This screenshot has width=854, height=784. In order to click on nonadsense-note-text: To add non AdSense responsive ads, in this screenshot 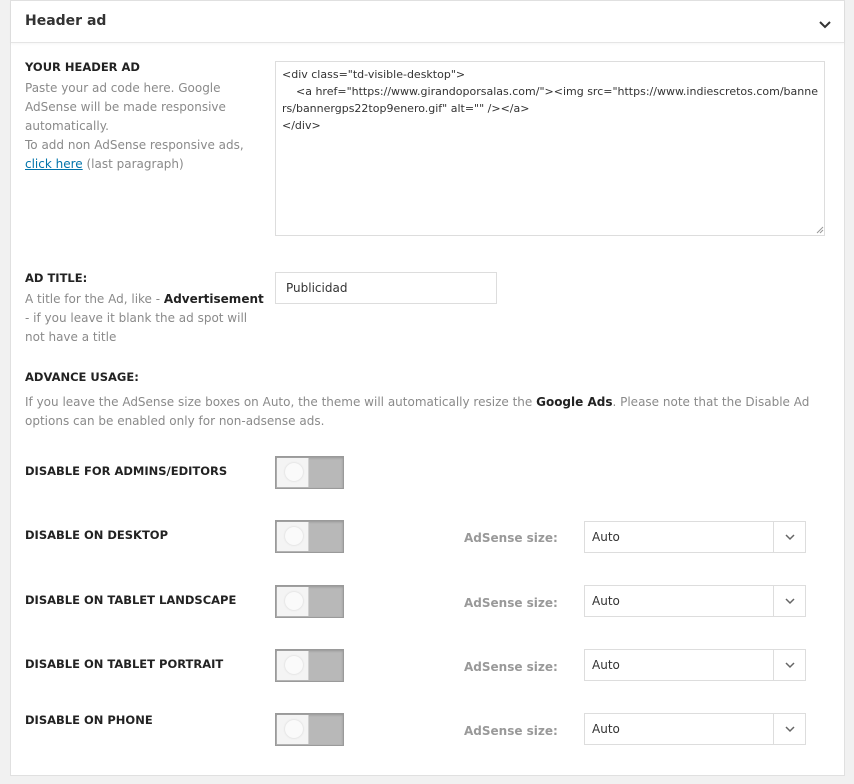, I will do `click(134, 145)`.